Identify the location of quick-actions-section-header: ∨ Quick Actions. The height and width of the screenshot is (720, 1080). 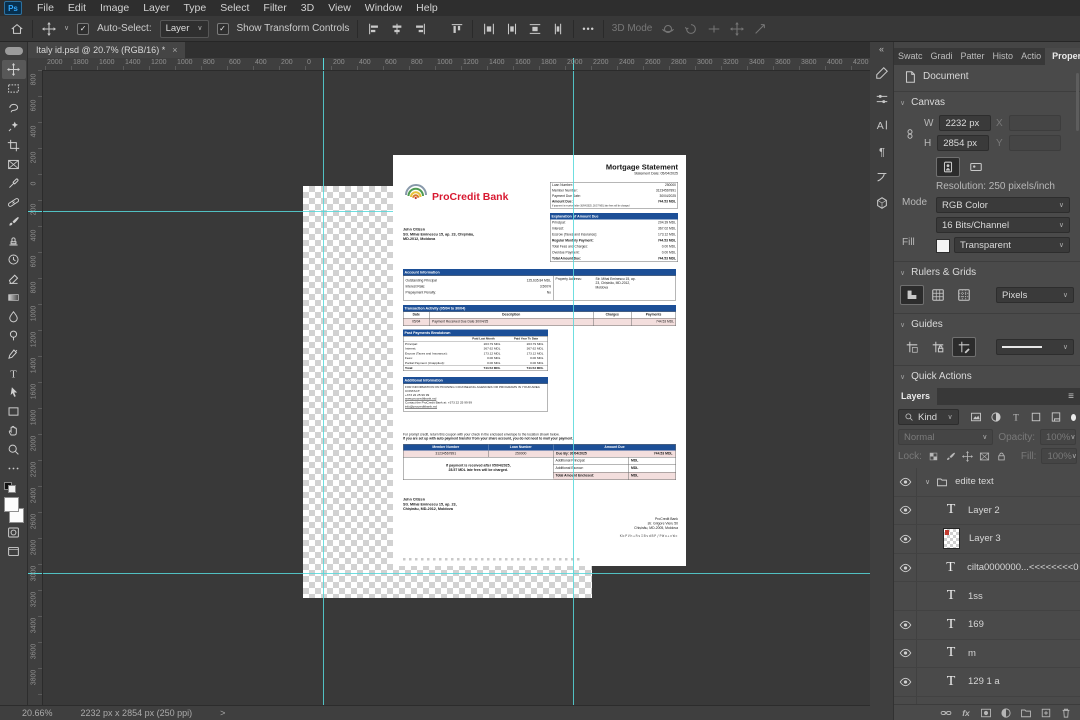
(936, 376).